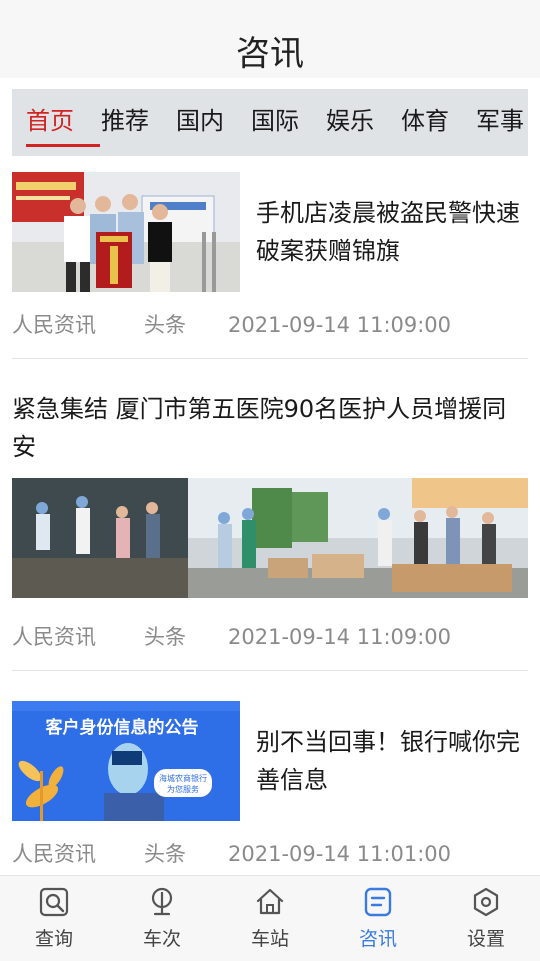 The image size is (540, 961). I want to click on news-icon, so click(378, 902).